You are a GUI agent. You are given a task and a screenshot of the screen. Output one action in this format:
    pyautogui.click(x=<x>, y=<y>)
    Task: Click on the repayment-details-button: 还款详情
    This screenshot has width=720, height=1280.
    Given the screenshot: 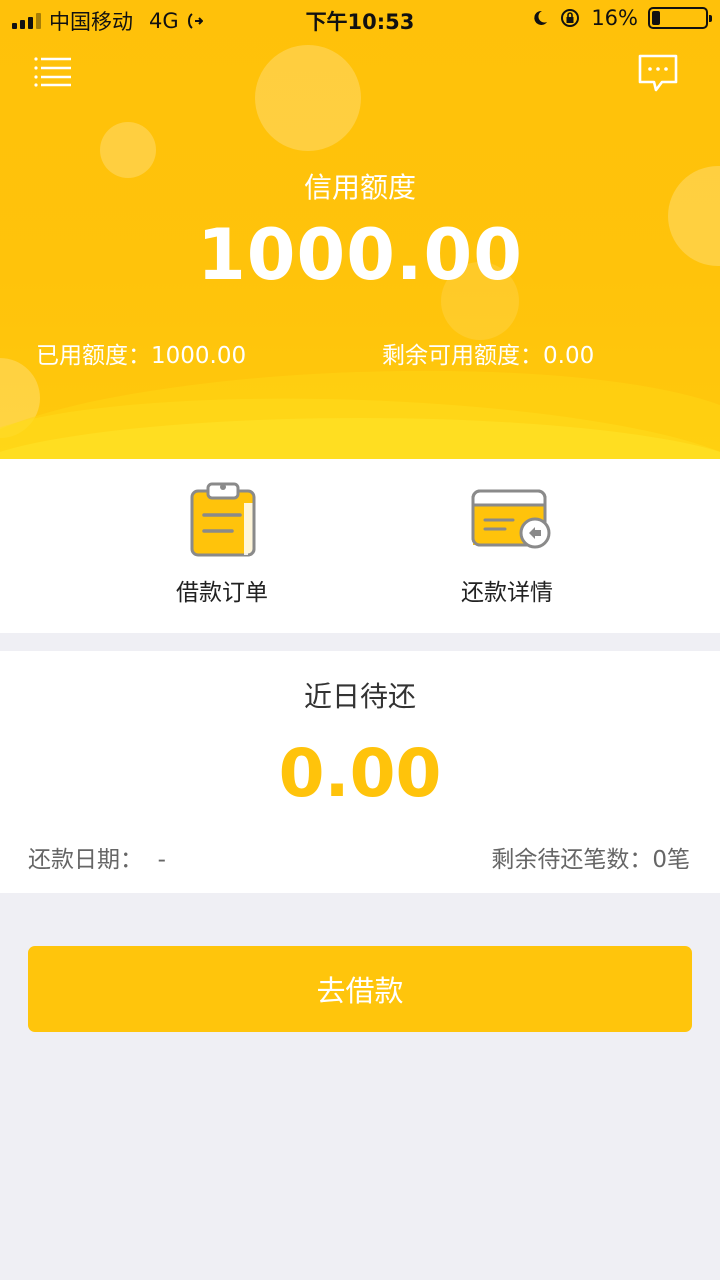 What is the action you would take?
    pyautogui.click(x=507, y=546)
    